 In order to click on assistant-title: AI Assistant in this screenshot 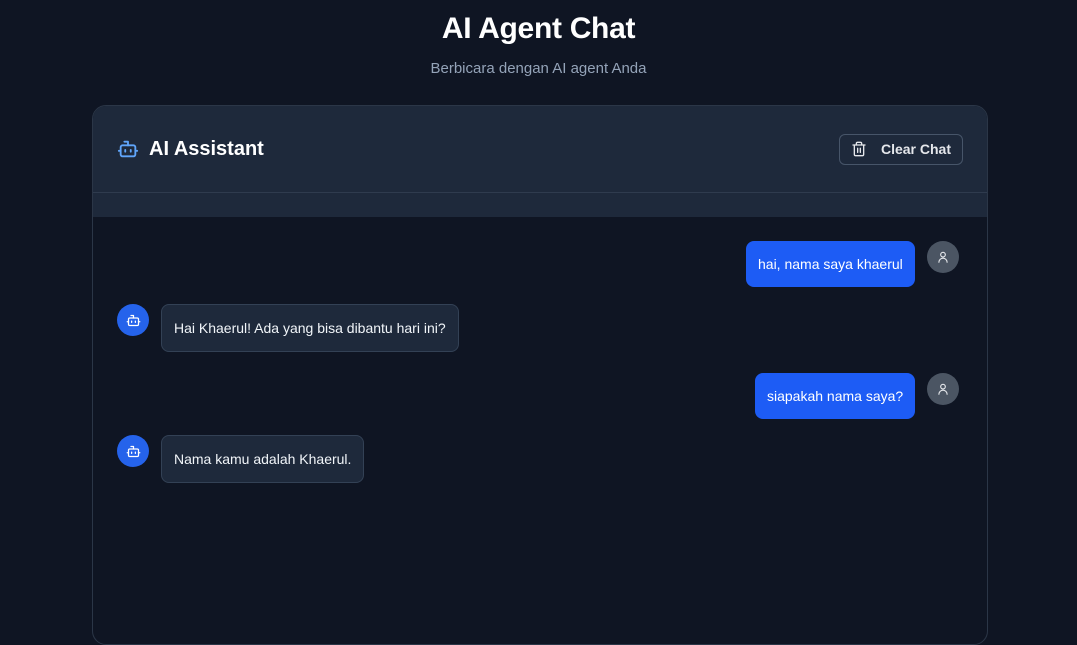, I will do `click(206, 148)`.